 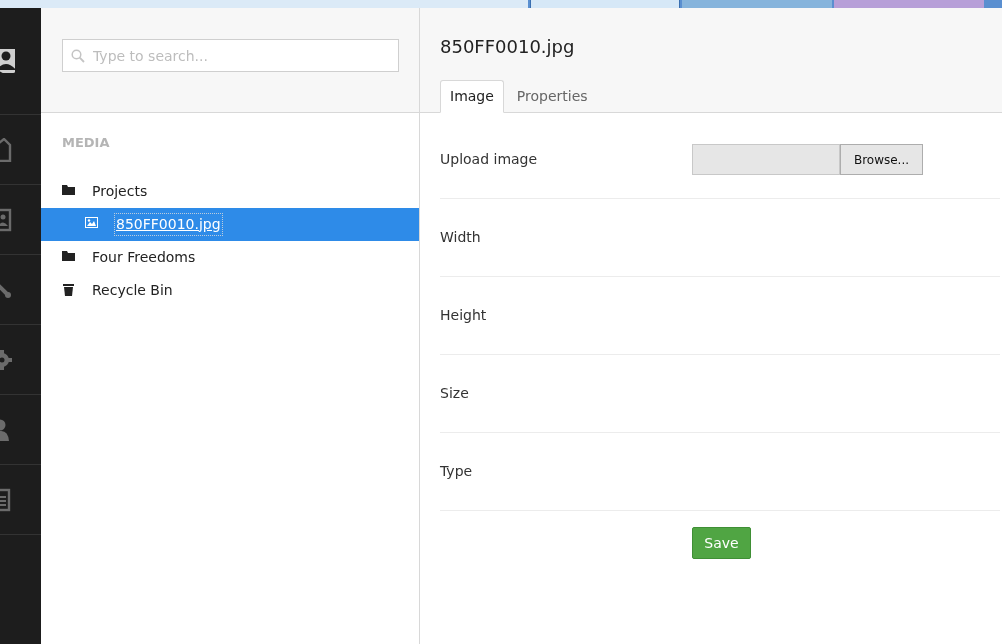 I want to click on search-icon, so click(x=78, y=56).